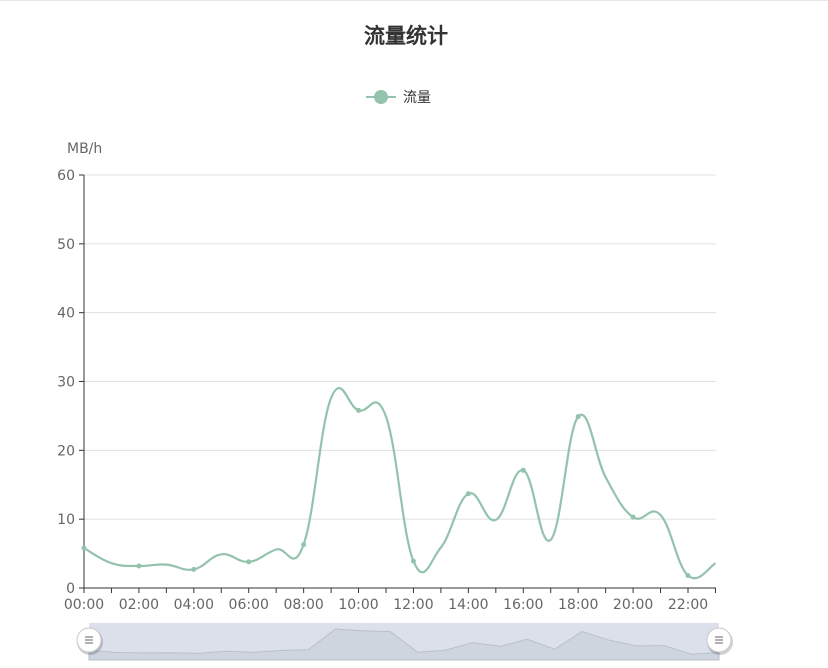 This screenshot has width=828, height=668. What do you see at coordinates (358, 605) in the screenshot?
I see `x-tick-label: 10:00` at bounding box center [358, 605].